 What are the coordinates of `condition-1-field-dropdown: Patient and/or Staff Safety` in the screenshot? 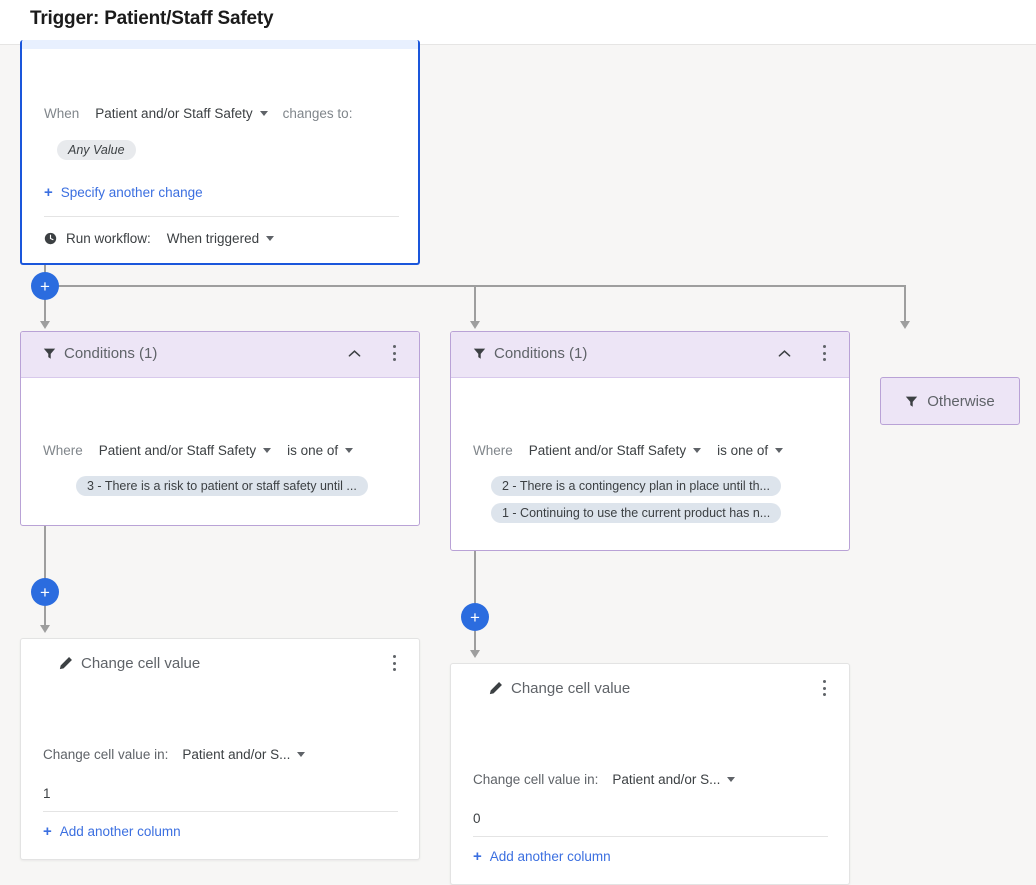 It's located at (185, 450).